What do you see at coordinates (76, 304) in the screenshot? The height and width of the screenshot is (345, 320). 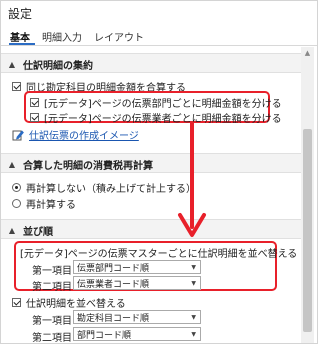 I see `option-label: 仕訳明細を並べ替える` at bounding box center [76, 304].